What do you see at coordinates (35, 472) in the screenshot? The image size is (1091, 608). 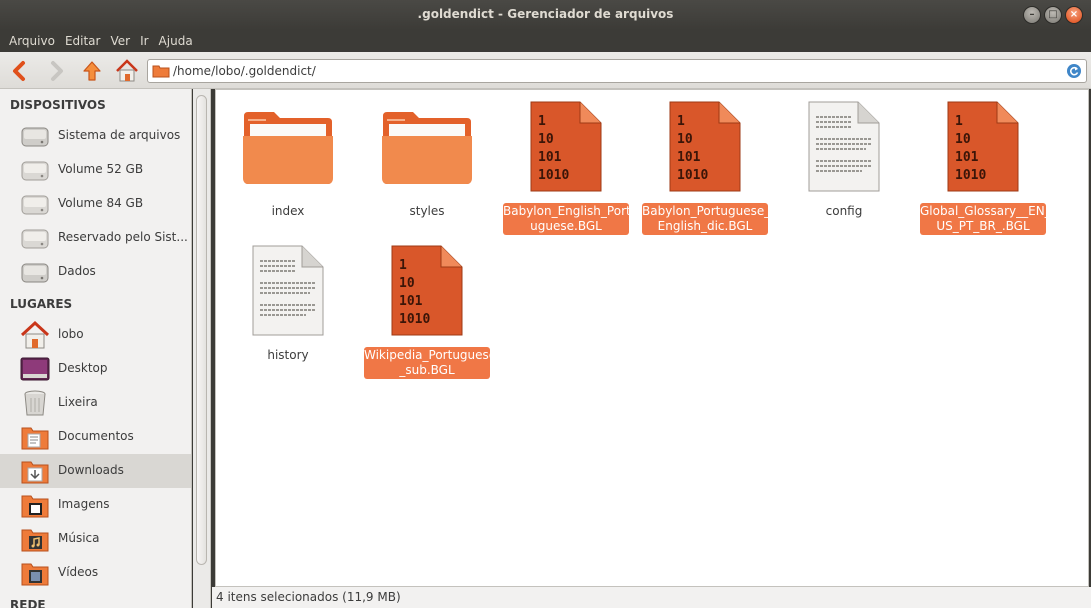 I see `downloads-folder-icon` at bounding box center [35, 472].